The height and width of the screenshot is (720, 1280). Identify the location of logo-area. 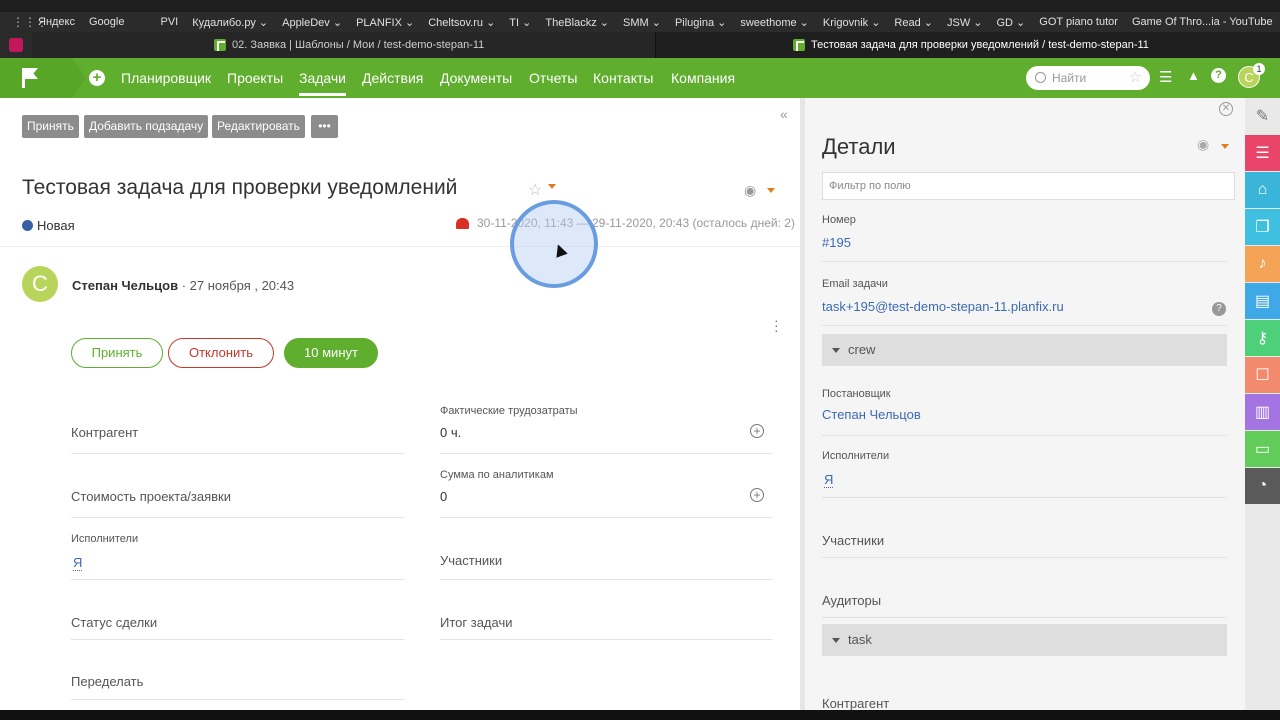
(43, 78).